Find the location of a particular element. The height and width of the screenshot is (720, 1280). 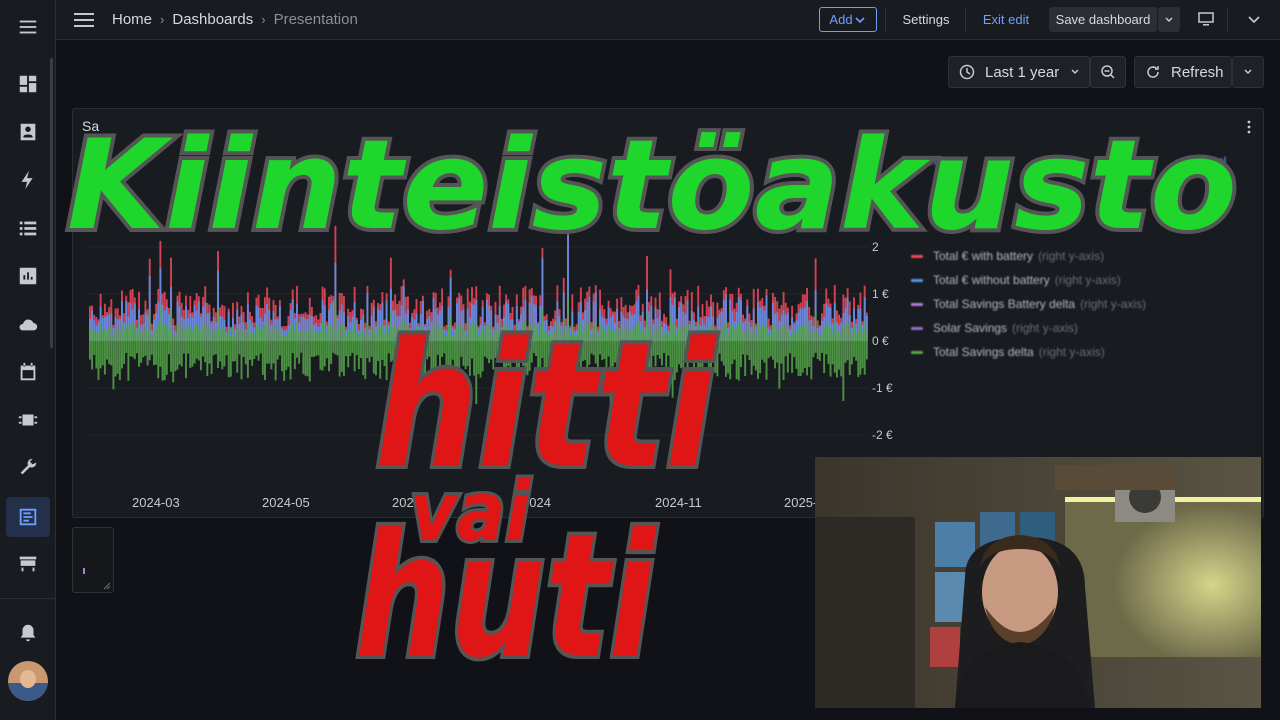

overlay-word-huti: huti is located at coordinates (506, 597).